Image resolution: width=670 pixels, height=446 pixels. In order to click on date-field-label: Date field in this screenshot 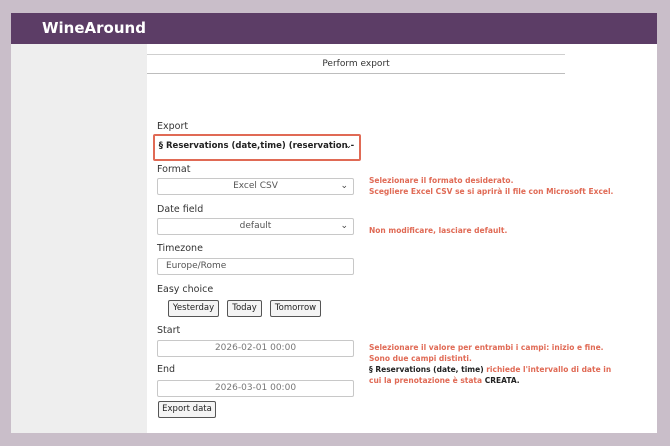, I will do `click(180, 209)`.